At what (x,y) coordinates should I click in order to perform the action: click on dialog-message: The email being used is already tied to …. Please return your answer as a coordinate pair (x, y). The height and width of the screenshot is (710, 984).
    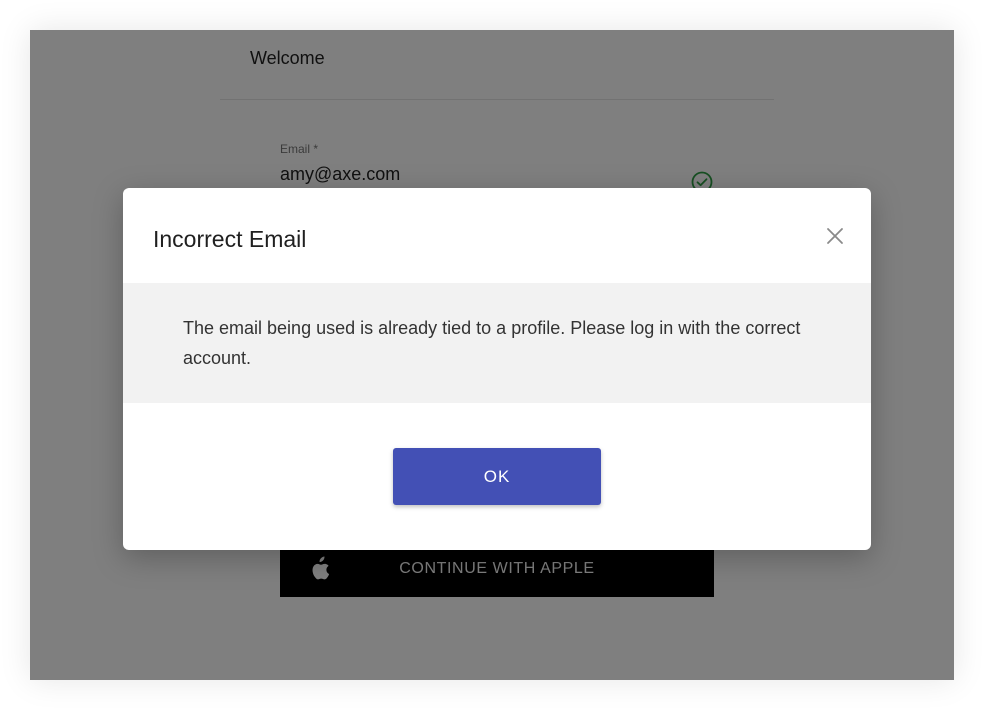
    Looking at the image, I should click on (492, 343).